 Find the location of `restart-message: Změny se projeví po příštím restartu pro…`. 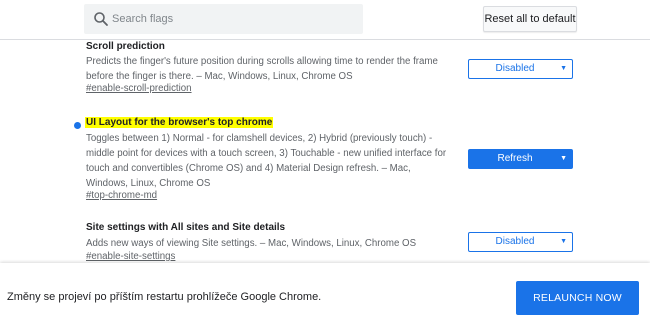

restart-message: Změny se projeví po příštím restartu pro… is located at coordinates (164, 297).